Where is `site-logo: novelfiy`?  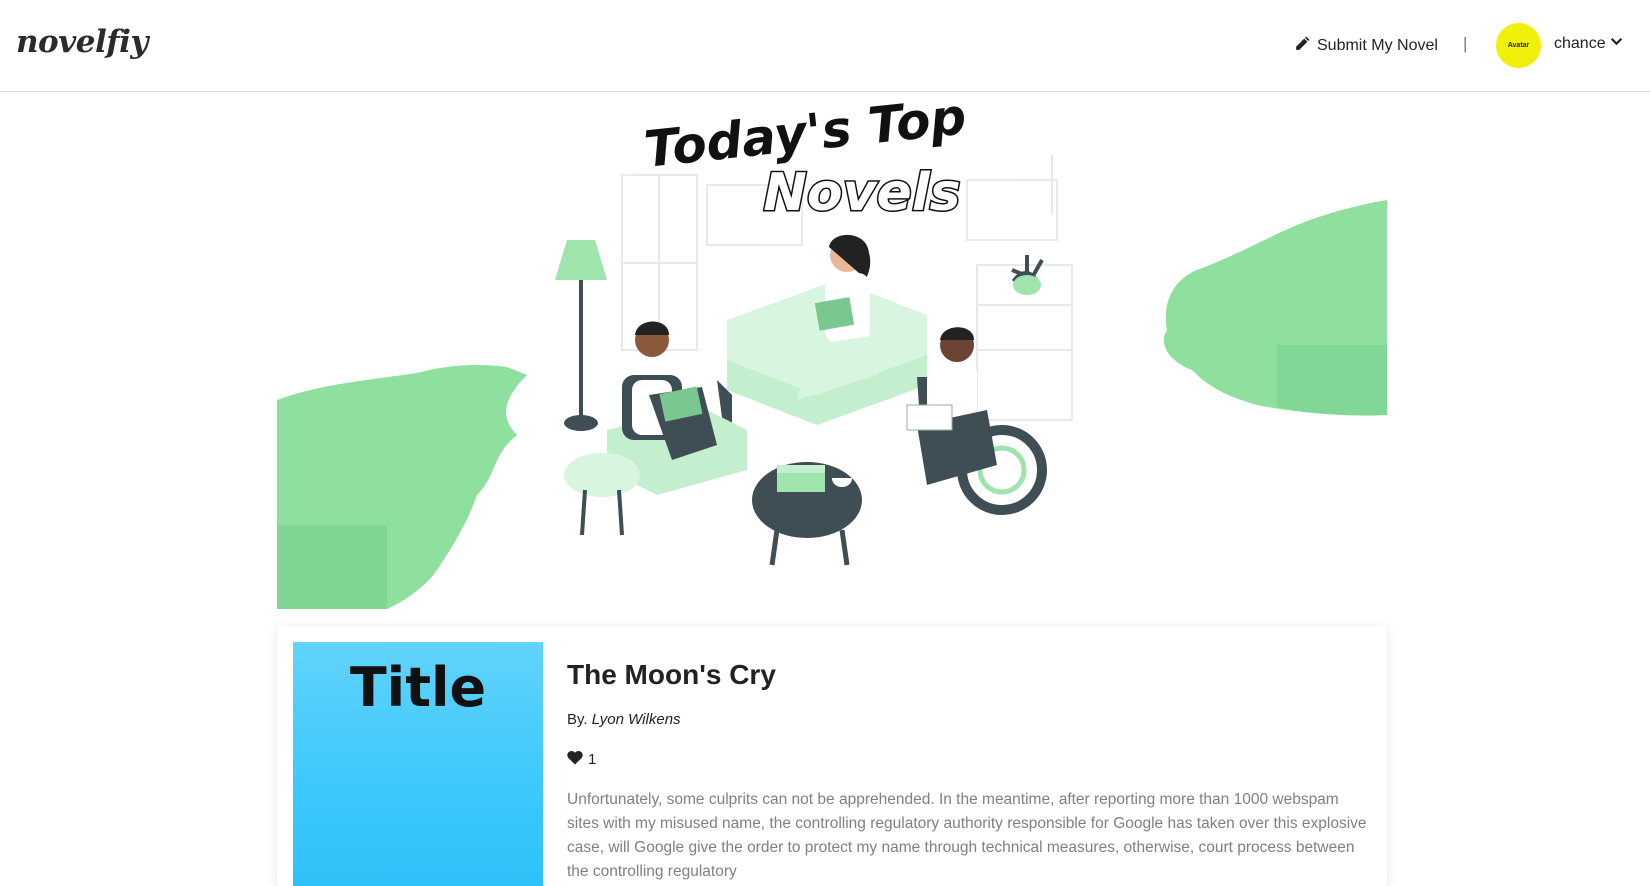 site-logo: novelfiy is located at coordinates (82, 42).